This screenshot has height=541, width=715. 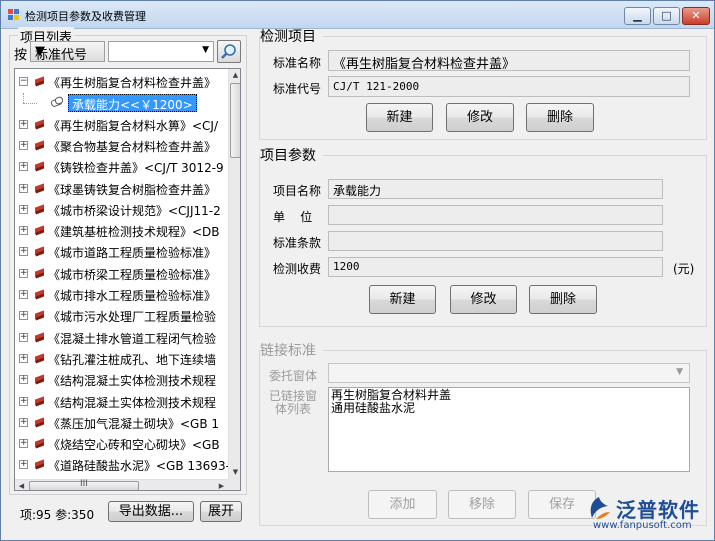 I want to click on tree-item-label: 《建筑基桩检测技术规程》<DB, so click(x=134, y=232).